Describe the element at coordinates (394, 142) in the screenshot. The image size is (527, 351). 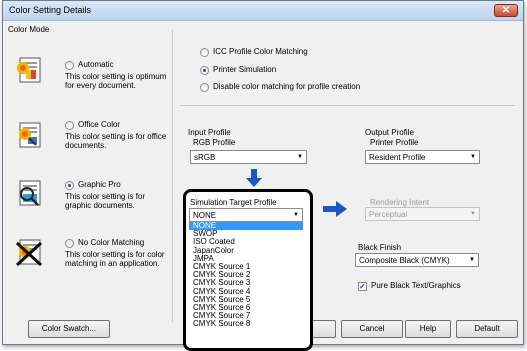
I see `printer-profile-label: Printer Profile` at that location.